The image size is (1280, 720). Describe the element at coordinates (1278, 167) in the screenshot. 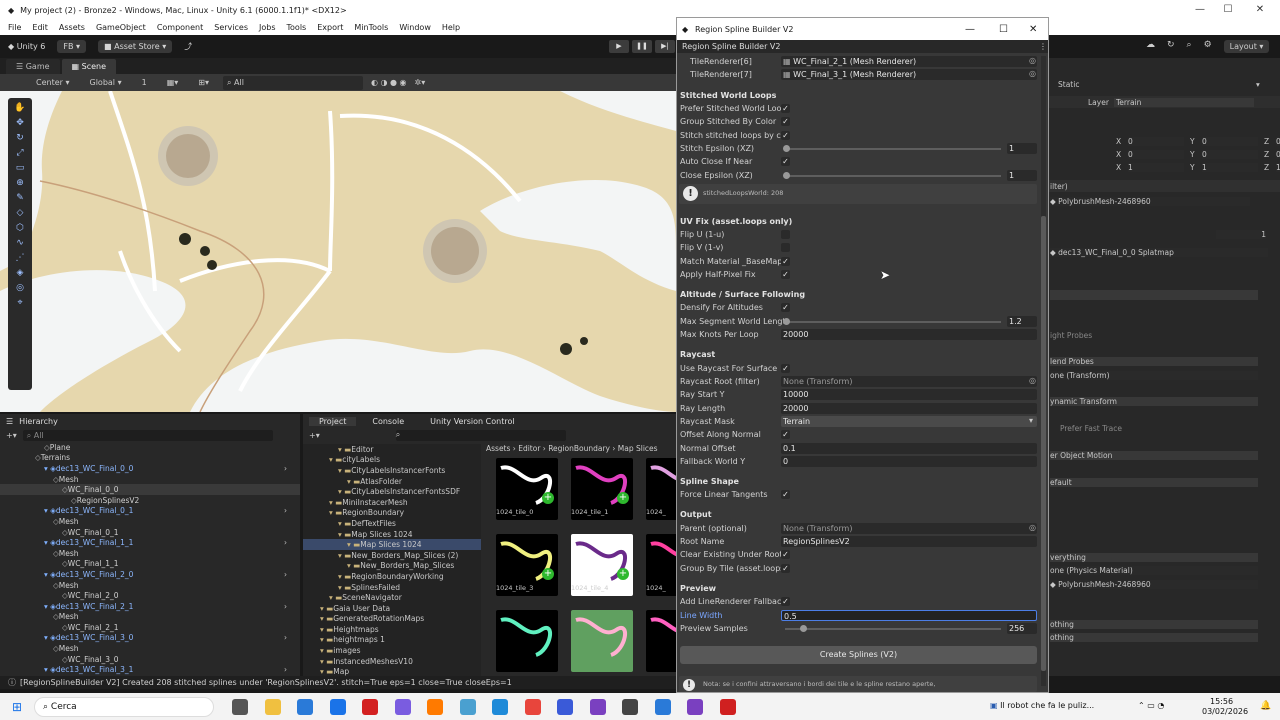

I see `vector-field: 1` at that location.